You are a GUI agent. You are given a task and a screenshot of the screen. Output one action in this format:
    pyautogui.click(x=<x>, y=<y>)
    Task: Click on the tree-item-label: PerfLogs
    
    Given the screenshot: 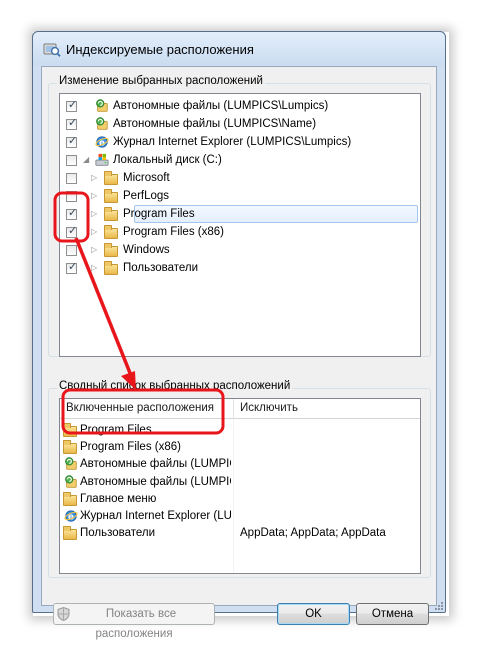 What is the action you would take?
    pyautogui.click(x=146, y=196)
    